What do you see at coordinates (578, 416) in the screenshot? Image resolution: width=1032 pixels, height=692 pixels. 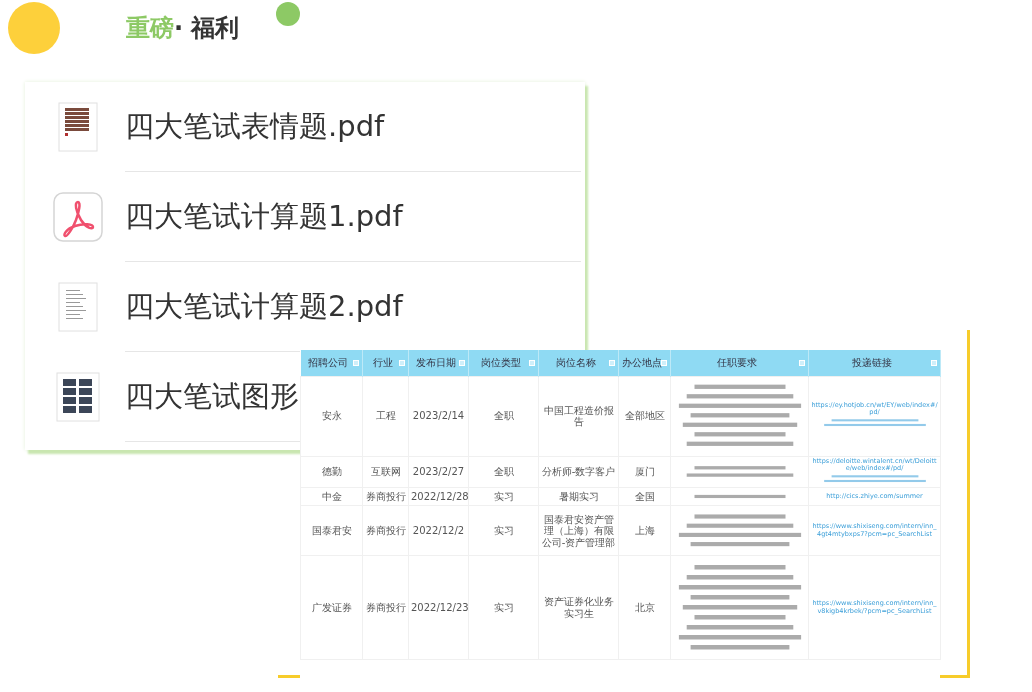 I see `table-cell: 中国工程造价报告` at bounding box center [578, 416].